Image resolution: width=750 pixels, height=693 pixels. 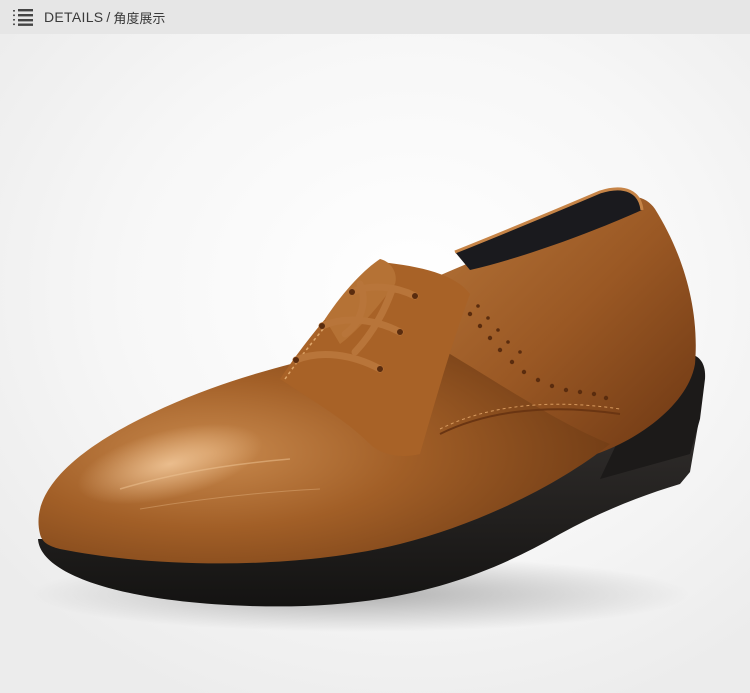 I want to click on list-menu-icon, so click(x=23, y=17).